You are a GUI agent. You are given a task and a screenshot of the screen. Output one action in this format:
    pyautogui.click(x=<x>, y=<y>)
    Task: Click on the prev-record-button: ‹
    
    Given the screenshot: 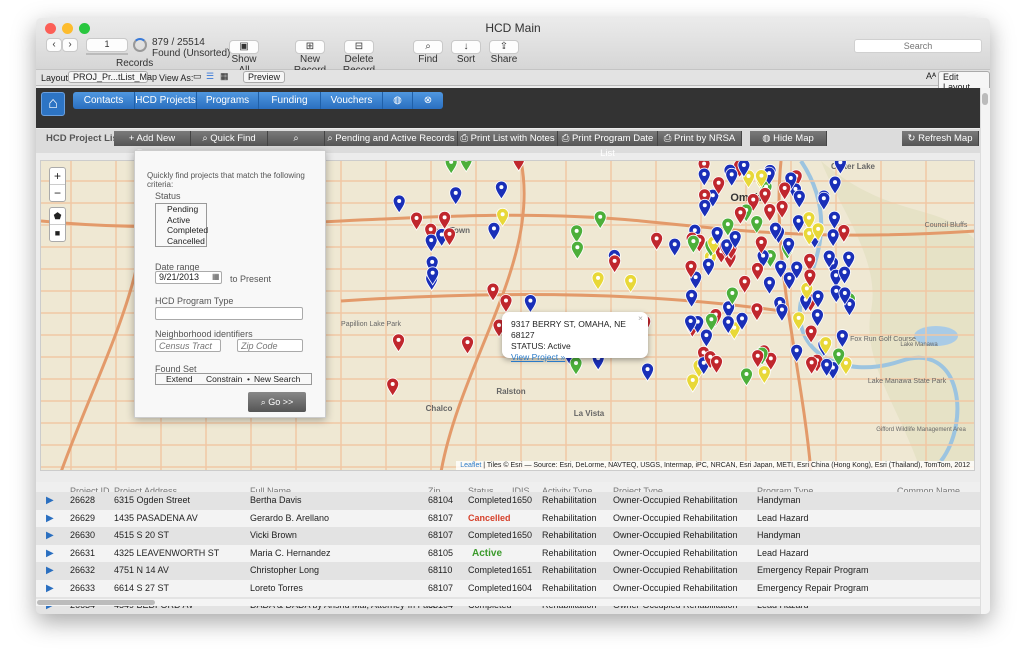 What is the action you would take?
    pyautogui.click(x=54, y=45)
    